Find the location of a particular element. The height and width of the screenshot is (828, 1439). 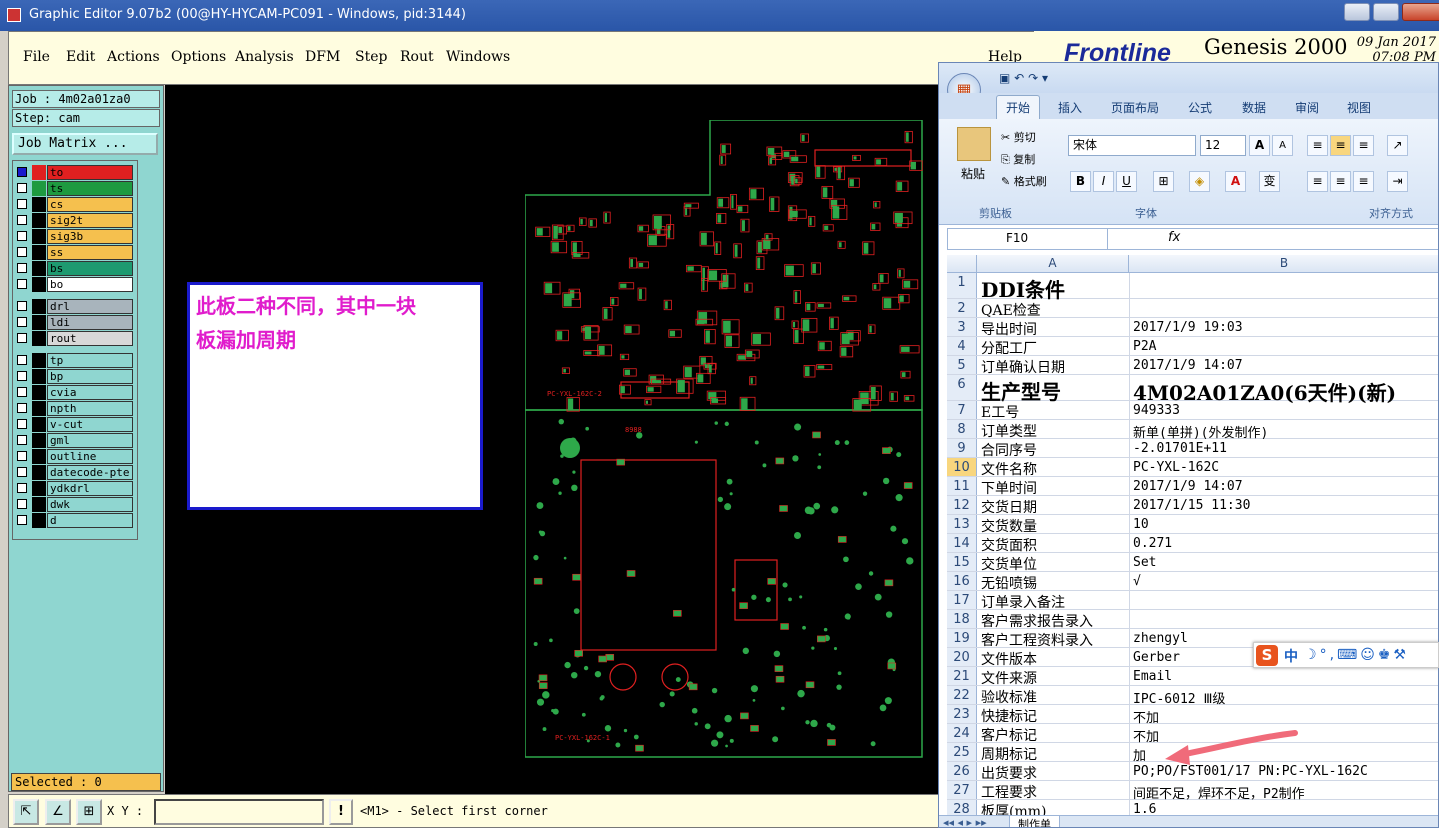

row-number: 25 is located at coordinates (962, 752).